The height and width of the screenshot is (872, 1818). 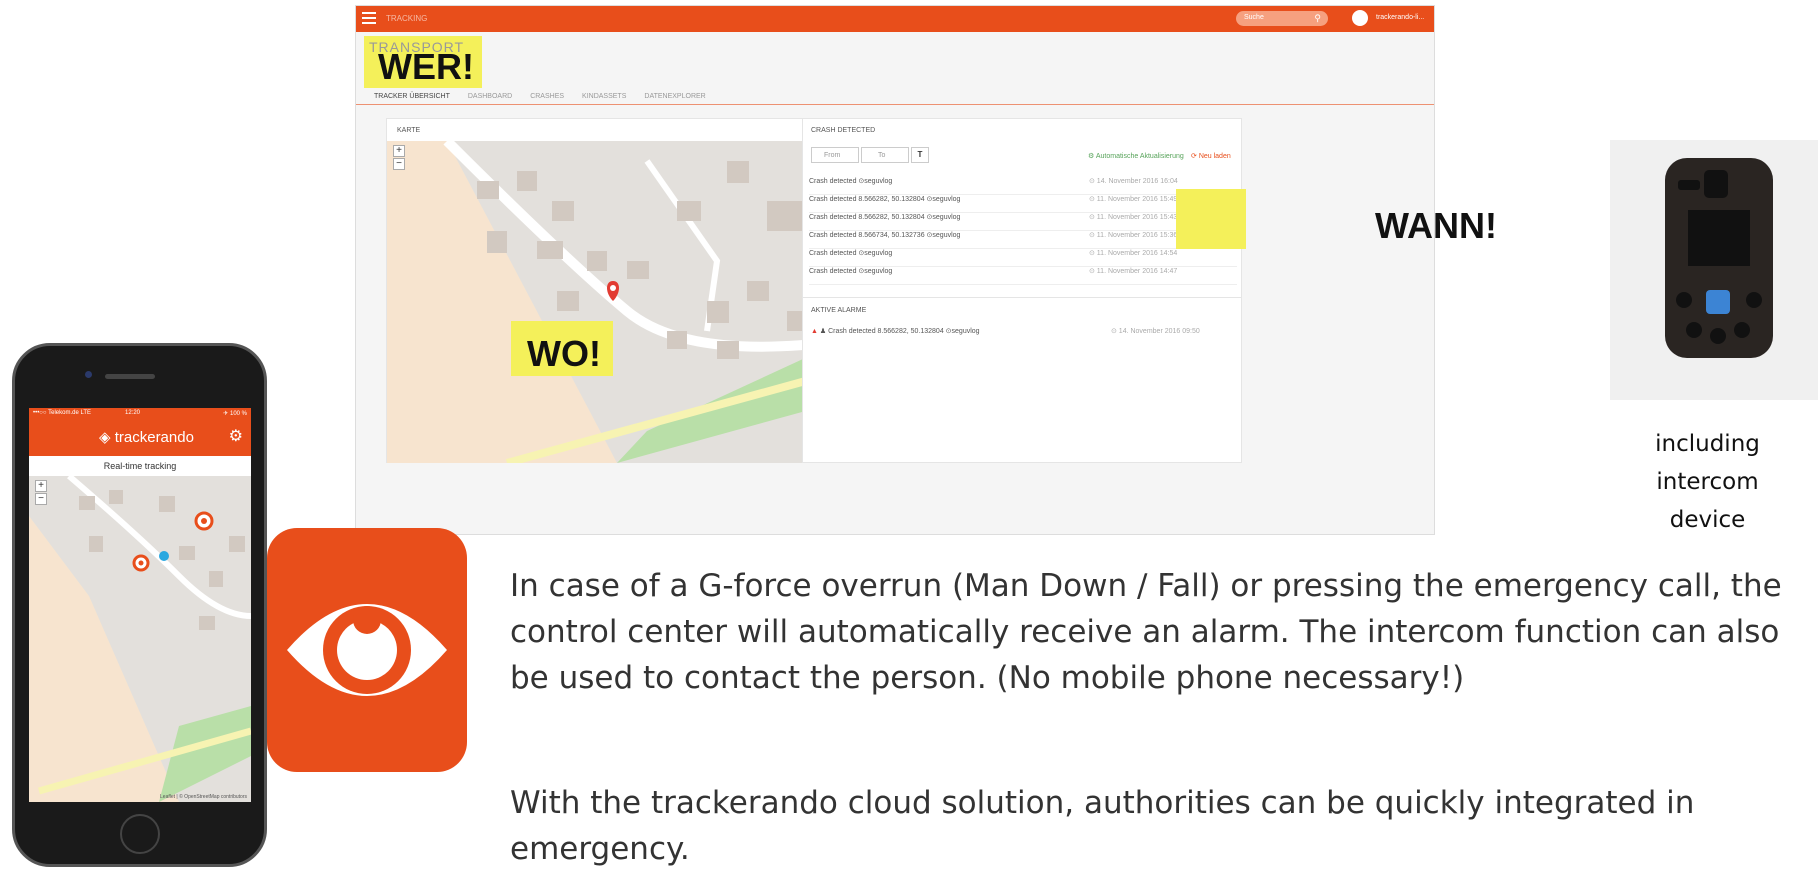 What do you see at coordinates (1133, 199) in the screenshot?
I see `crash-date: ⊙ 11. November 2016 15:49` at bounding box center [1133, 199].